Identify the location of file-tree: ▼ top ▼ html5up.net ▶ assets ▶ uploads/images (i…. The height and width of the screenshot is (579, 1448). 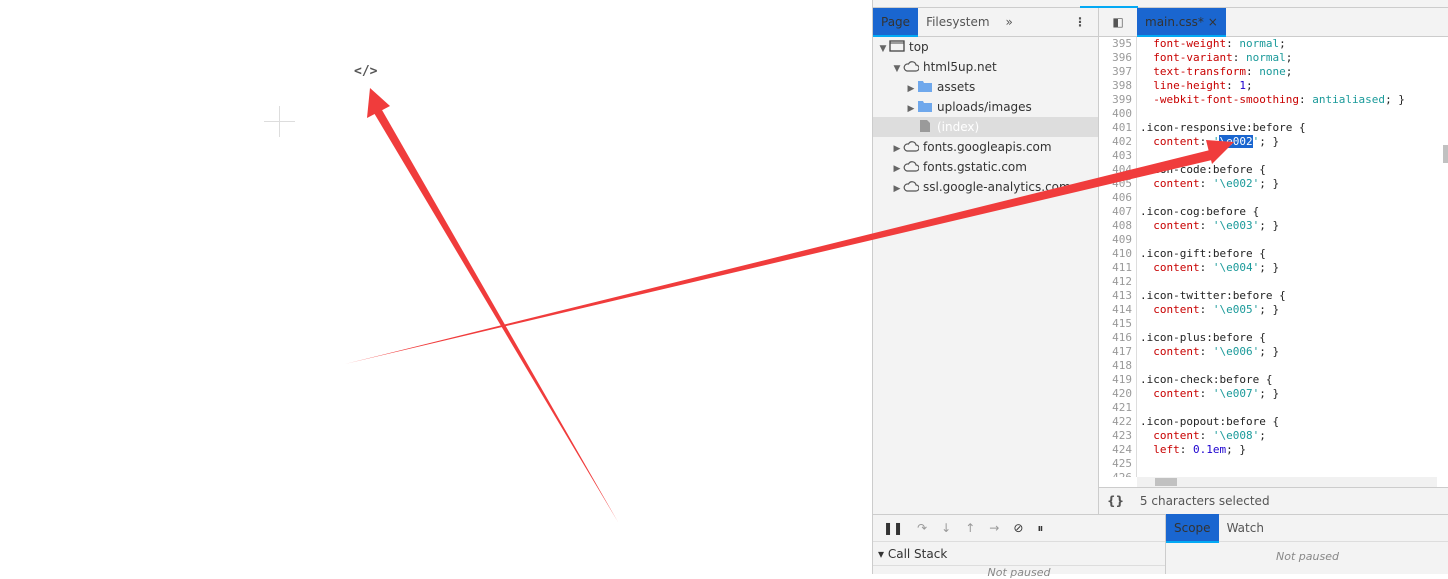
(985, 117).